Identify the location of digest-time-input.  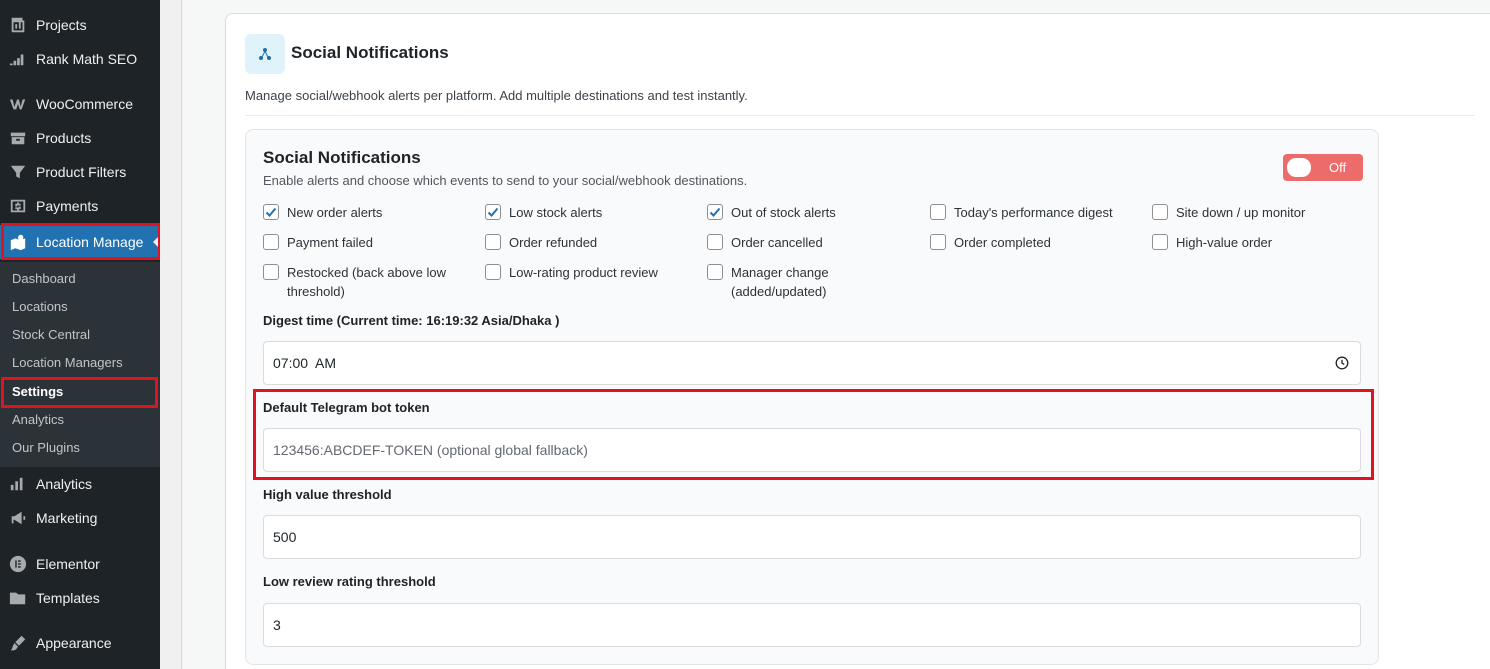
(812, 363).